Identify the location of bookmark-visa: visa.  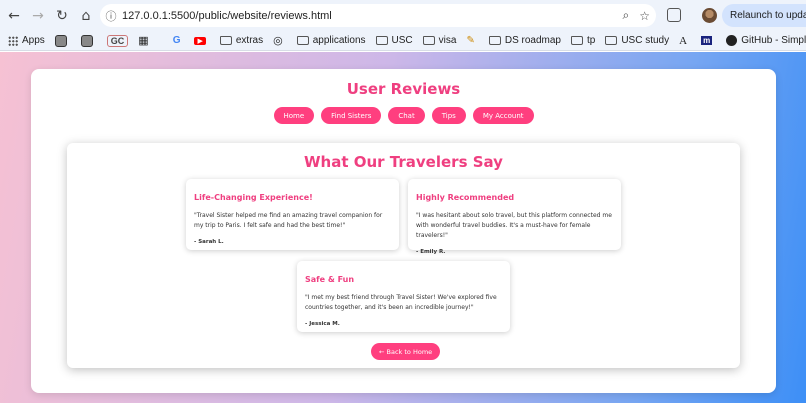
(439, 40).